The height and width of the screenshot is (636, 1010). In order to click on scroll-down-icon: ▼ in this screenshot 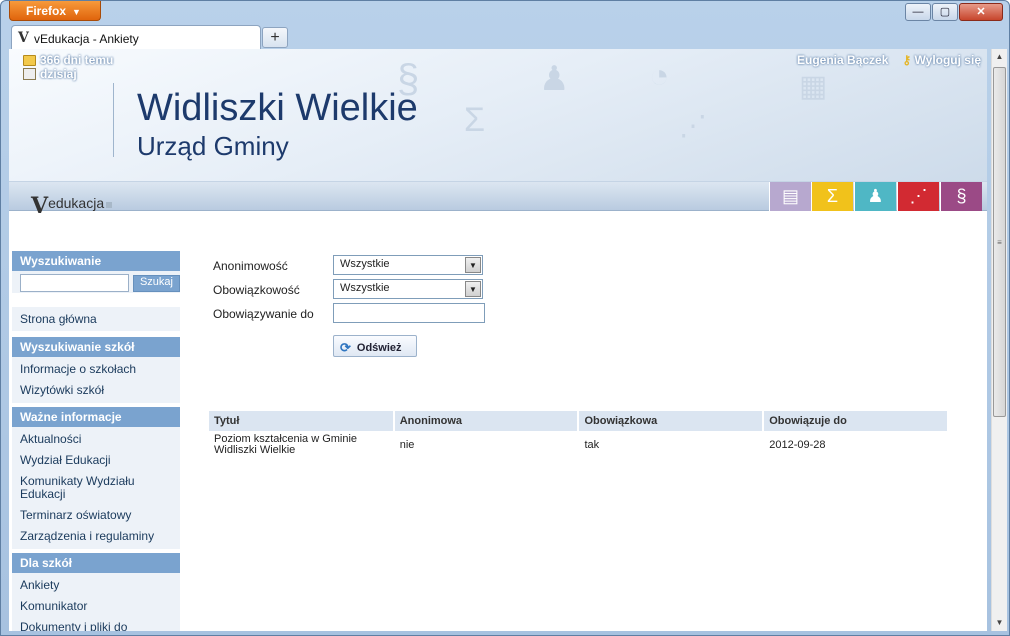, I will do `click(999, 623)`.